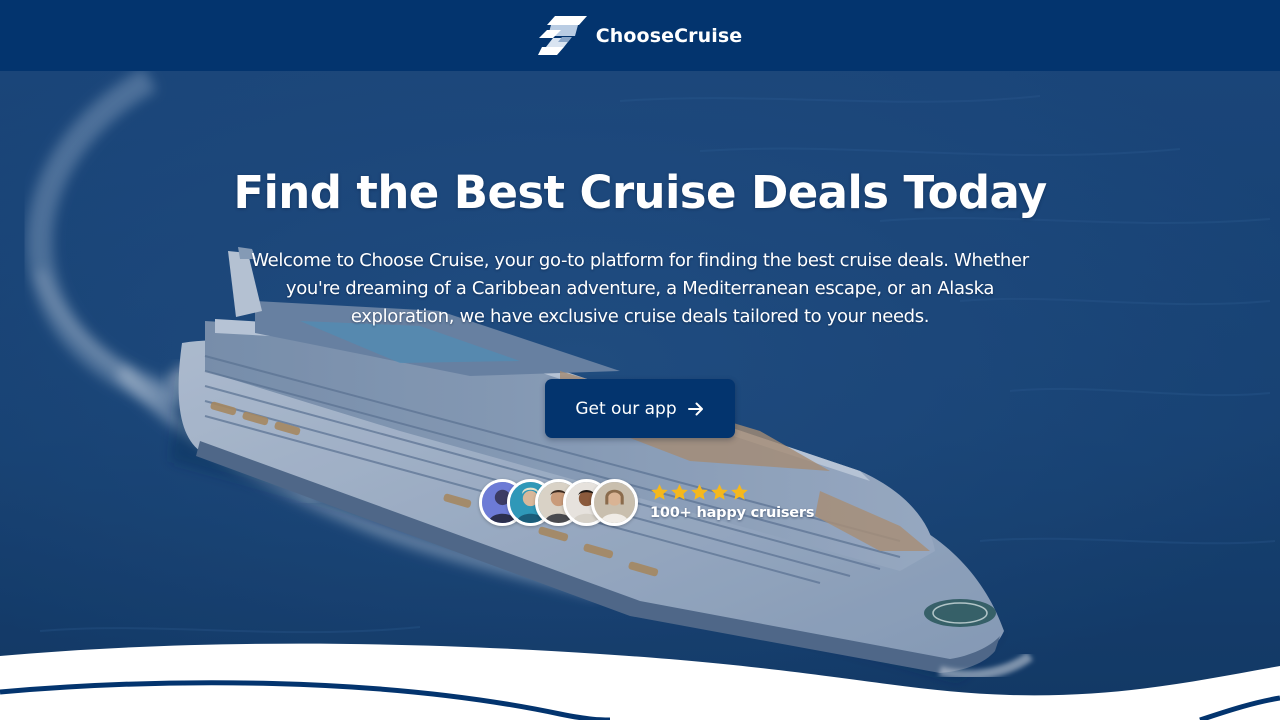  Describe the element at coordinates (640, 681) in the screenshot. I see `wave-divider` at that location.